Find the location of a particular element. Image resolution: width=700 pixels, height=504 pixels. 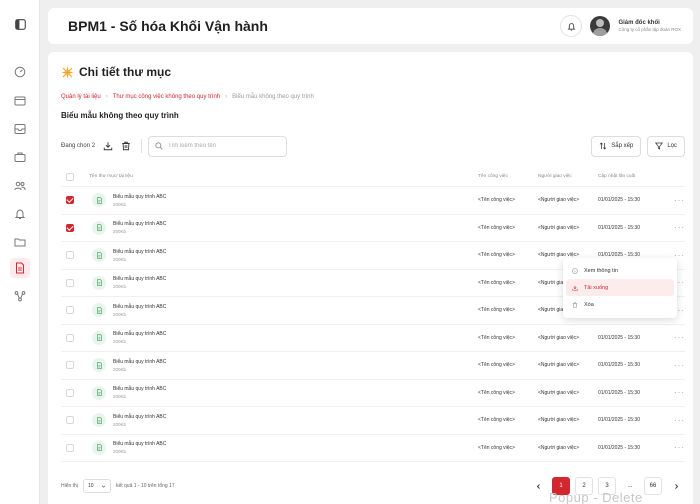

sidebar-item-notifications is located at coordinates (20, 214).